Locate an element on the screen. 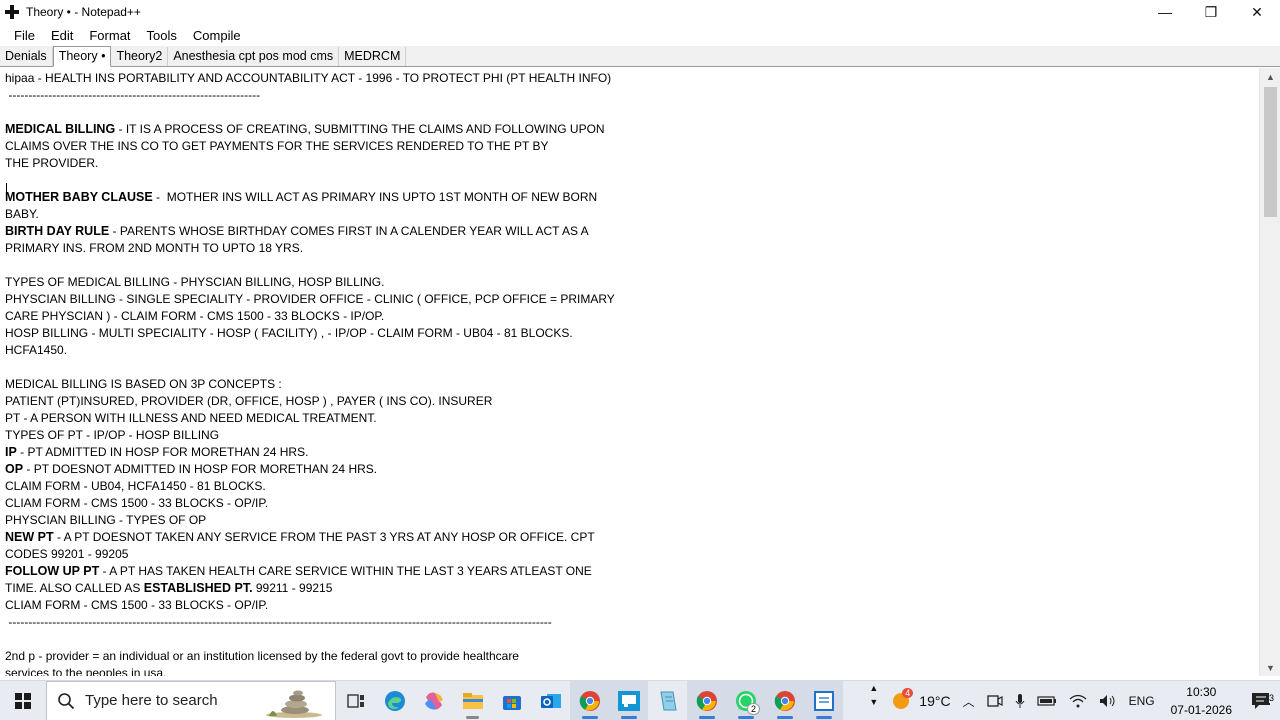  clock-date: 07-01-2026 is located at coordinates (1201, 710).